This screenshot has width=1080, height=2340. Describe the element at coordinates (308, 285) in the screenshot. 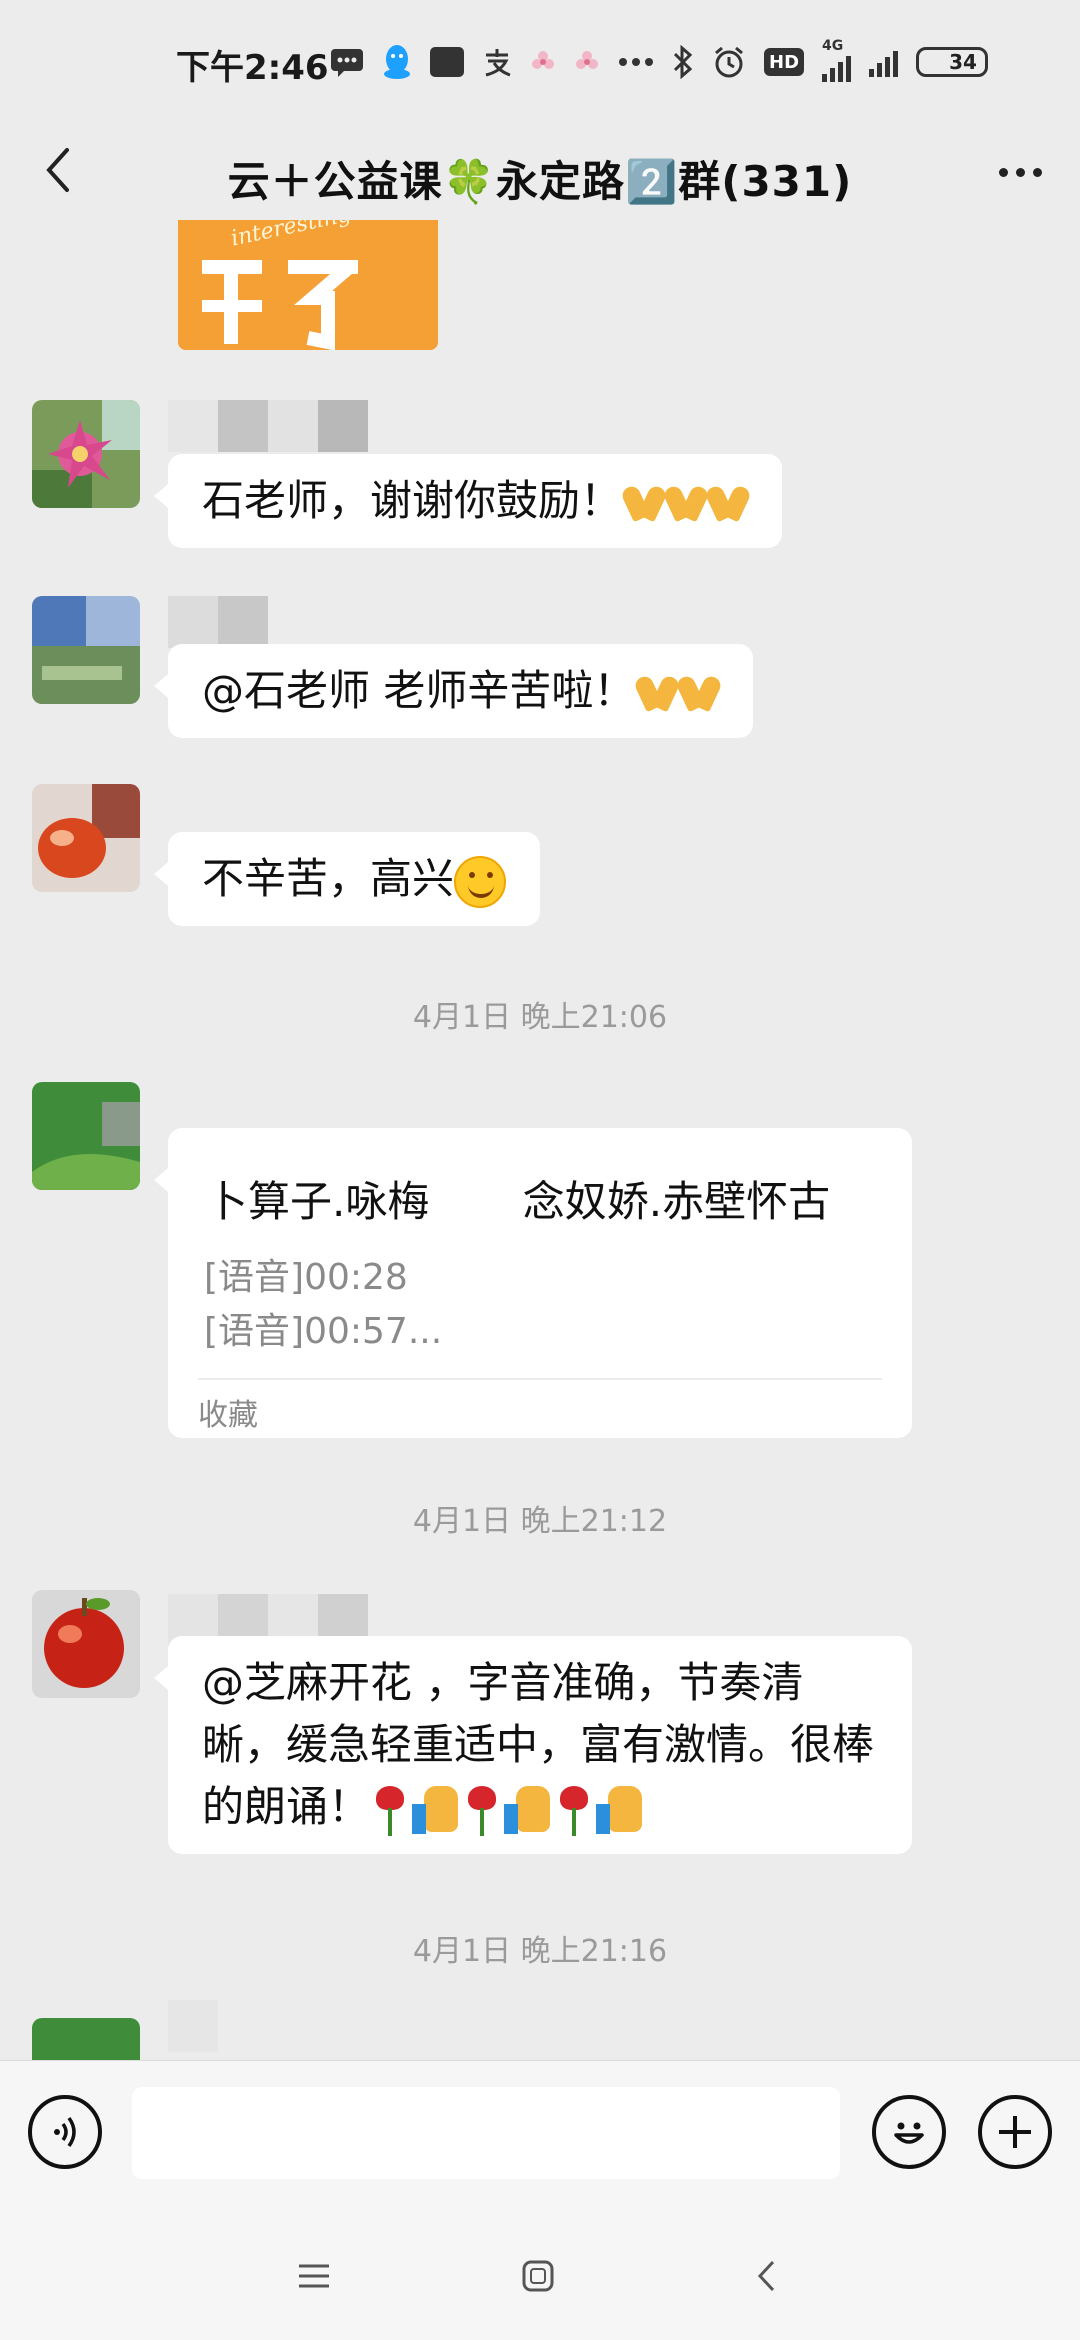

I see `sticker-image: interesting` at that location.